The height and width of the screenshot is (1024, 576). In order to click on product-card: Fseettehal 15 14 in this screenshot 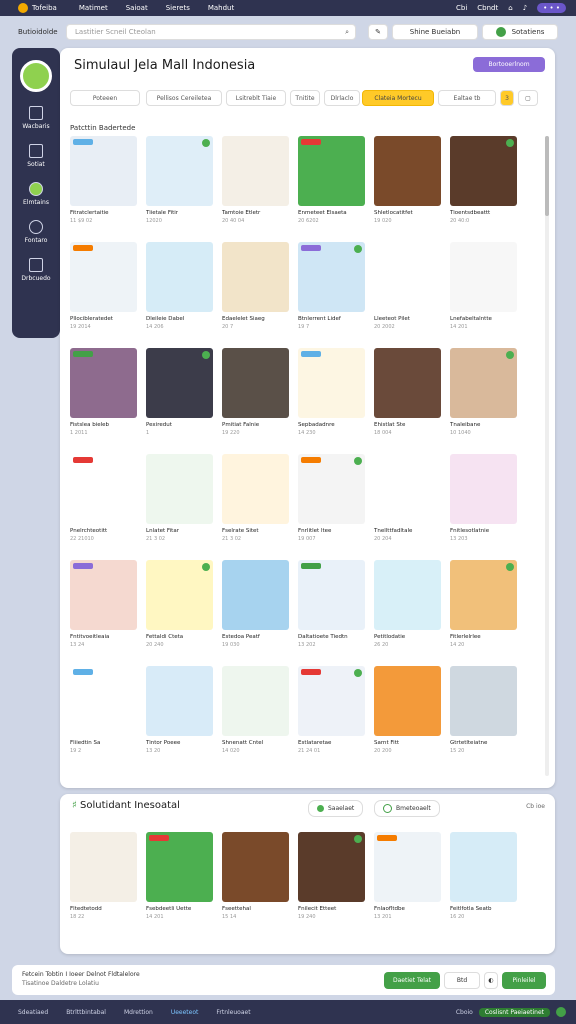, I will do `click(256, 876)`.